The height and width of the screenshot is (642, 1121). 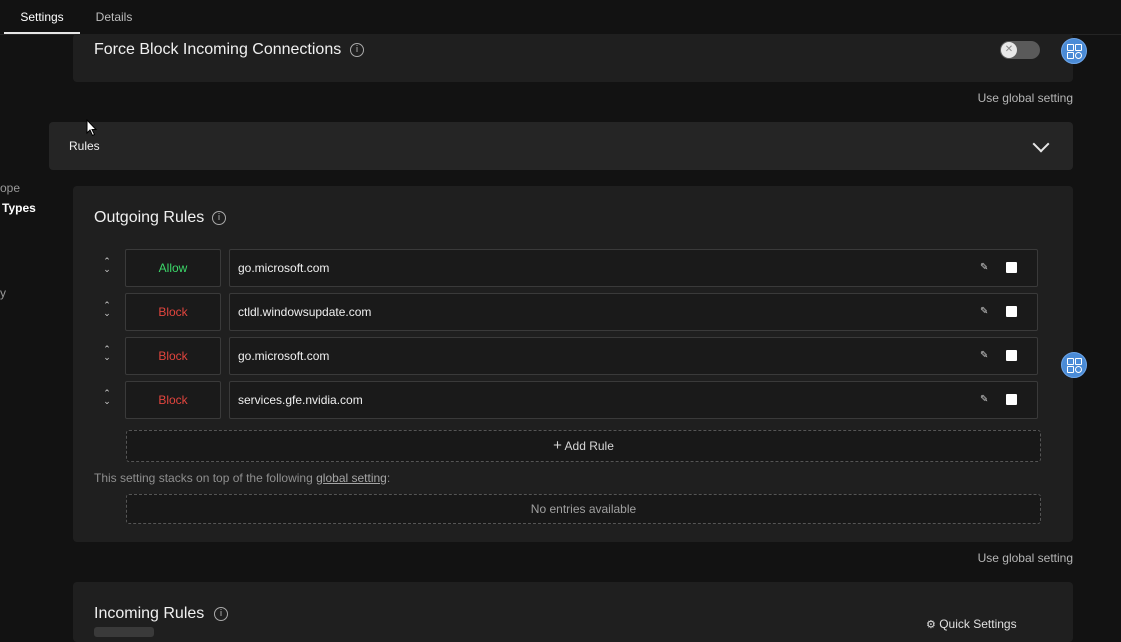 I want to click on toggle-off-icon: ✕, so click(x=1009, y=50).